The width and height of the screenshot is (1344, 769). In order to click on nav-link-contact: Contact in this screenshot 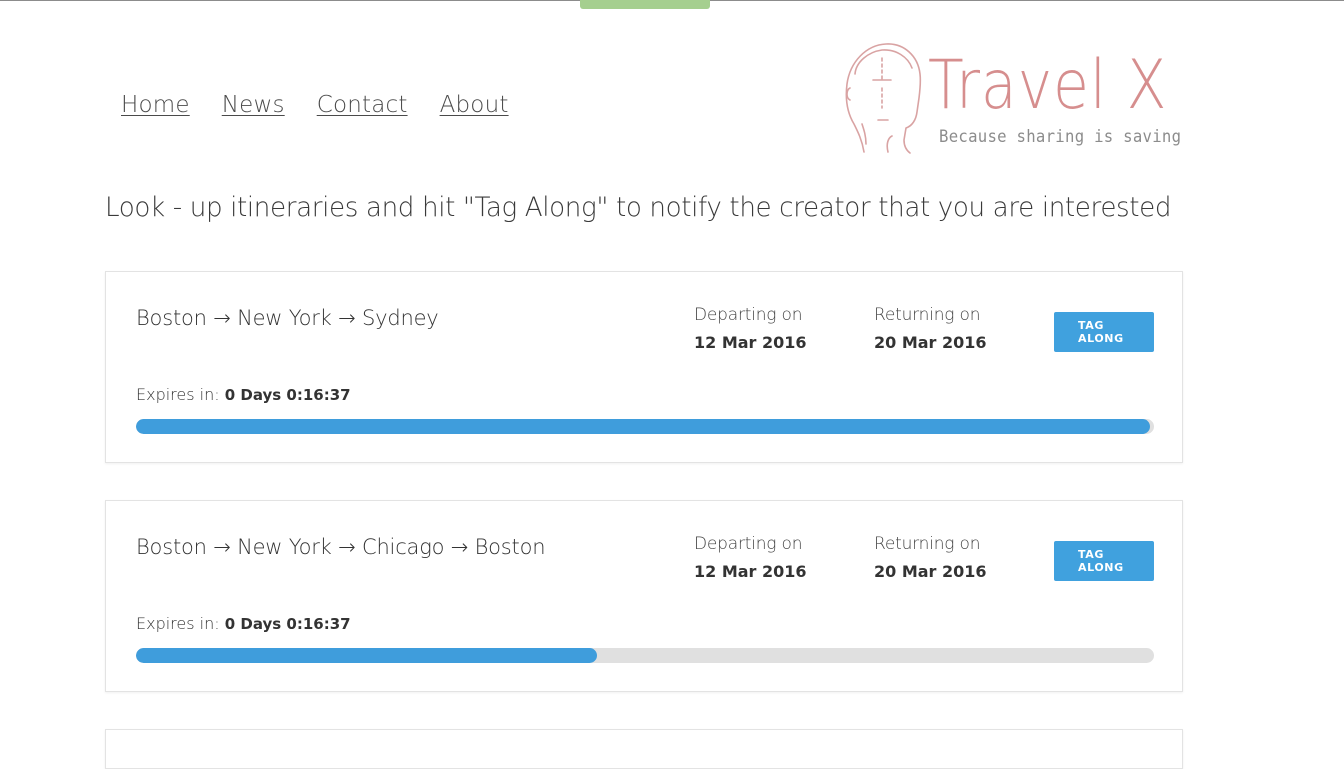, I will do `click(362, 105)`.